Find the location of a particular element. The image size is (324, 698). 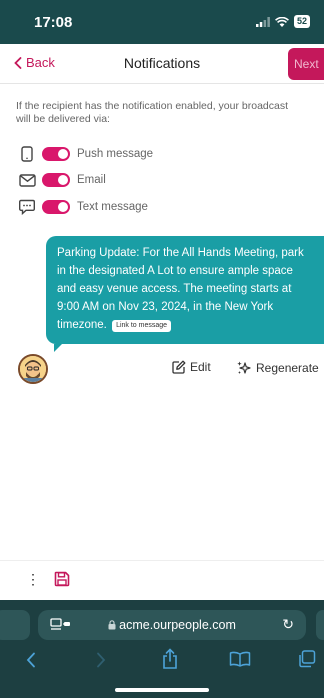

page-title: Notifications is located at coordinates (162, 63).